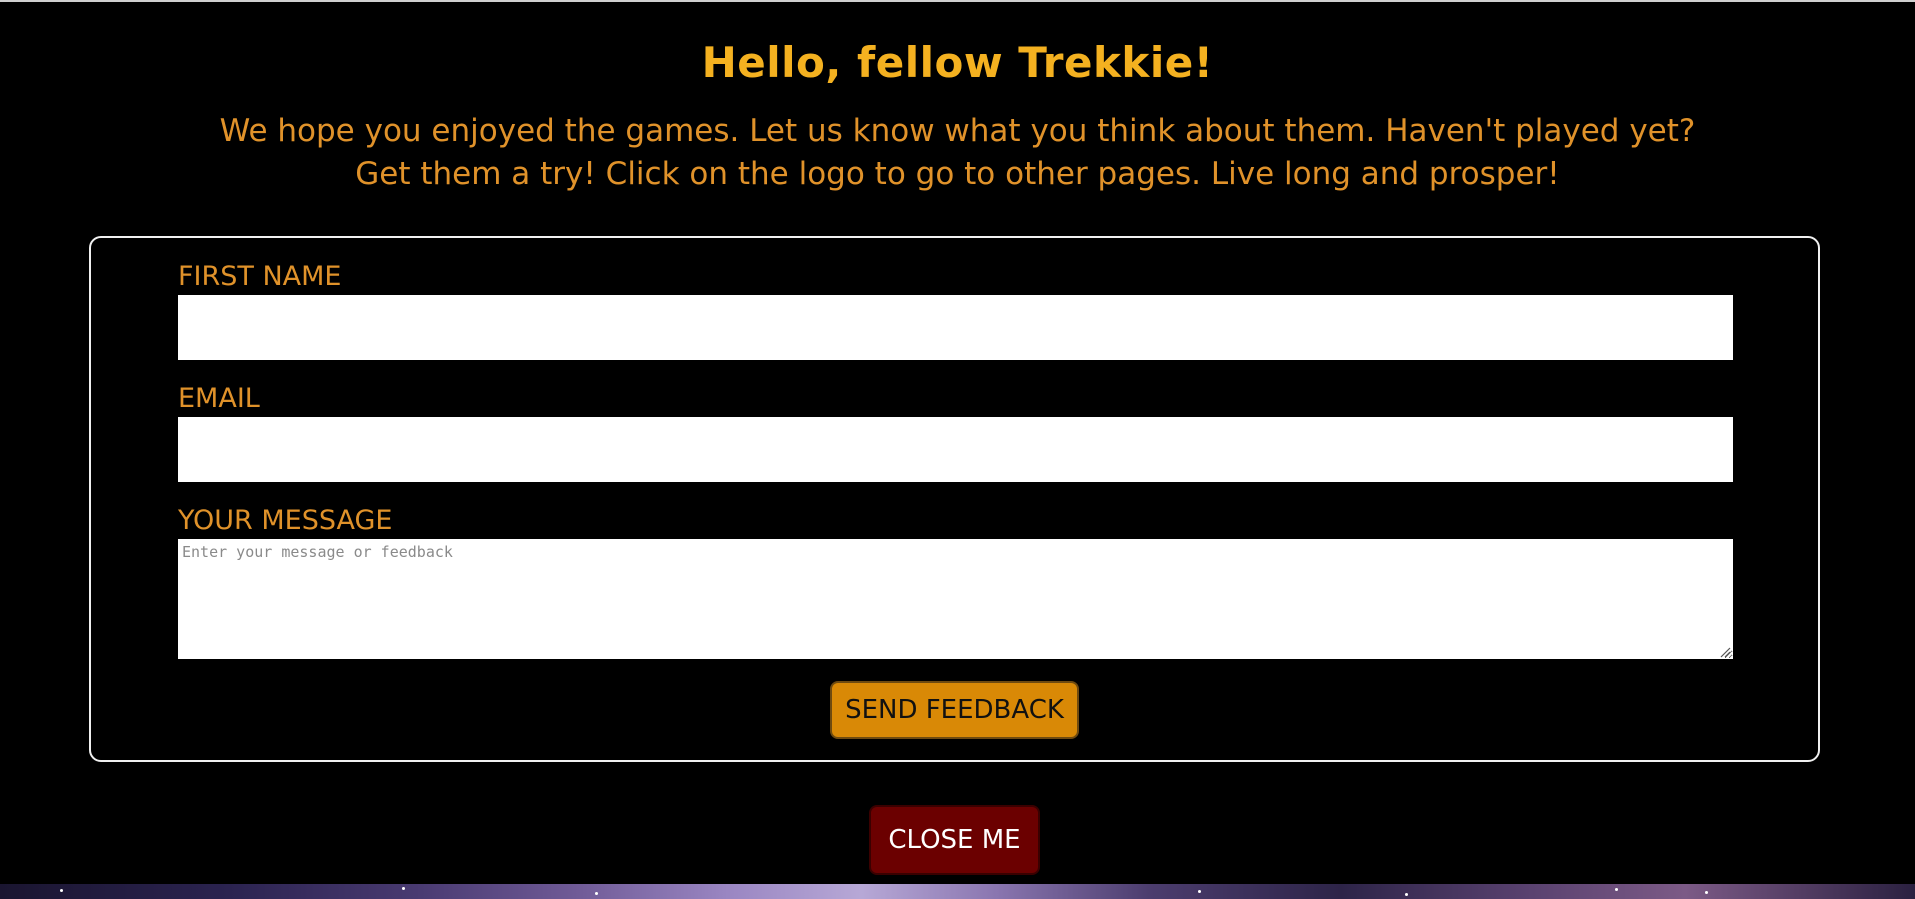 This screenshot has height=899, width=1915. I want to click on first-name-label: FIRST NAME, so click(260, 276).